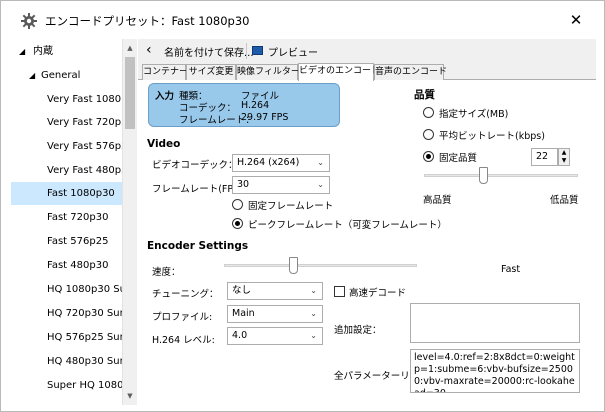 The image size is (605, 412). I want to click on preset-item: Very Fast 576p25, so click(66, 146).